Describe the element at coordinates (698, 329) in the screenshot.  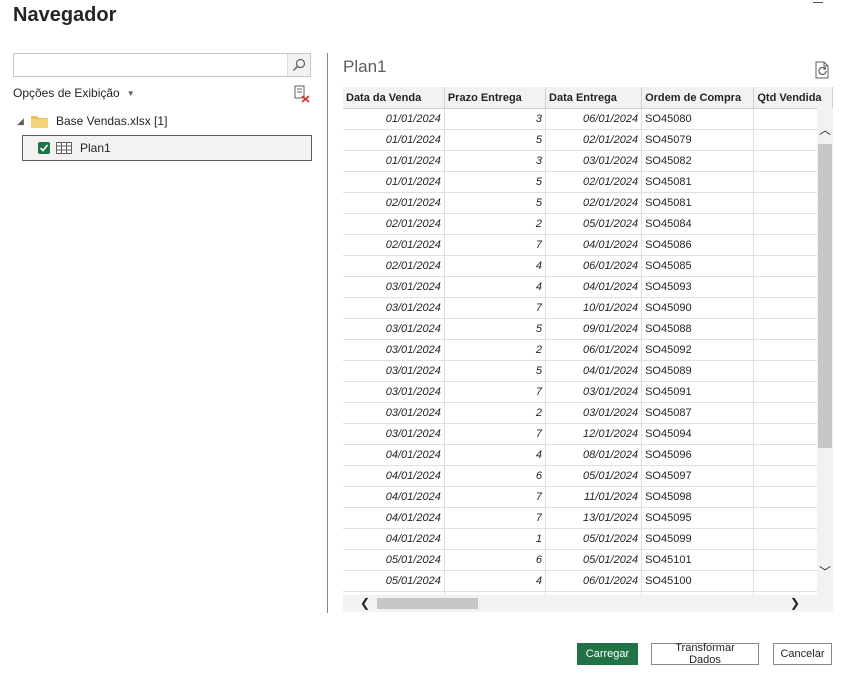
I see `table-cell: SO45088` at that location.